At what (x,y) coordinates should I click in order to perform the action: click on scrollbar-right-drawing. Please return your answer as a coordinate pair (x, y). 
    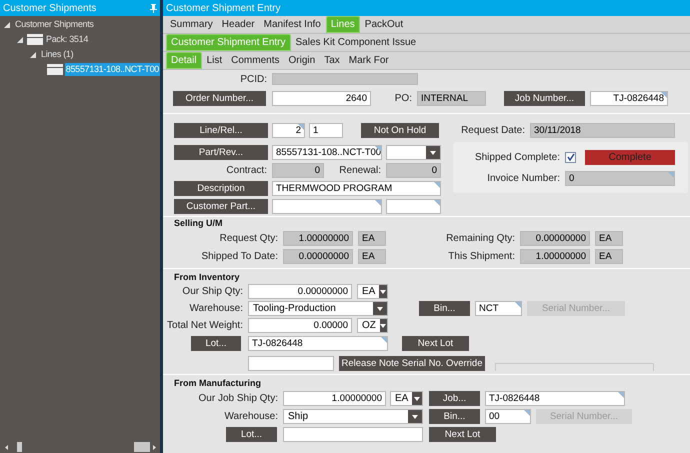
    Looking at the image, I should click on (145, 447).